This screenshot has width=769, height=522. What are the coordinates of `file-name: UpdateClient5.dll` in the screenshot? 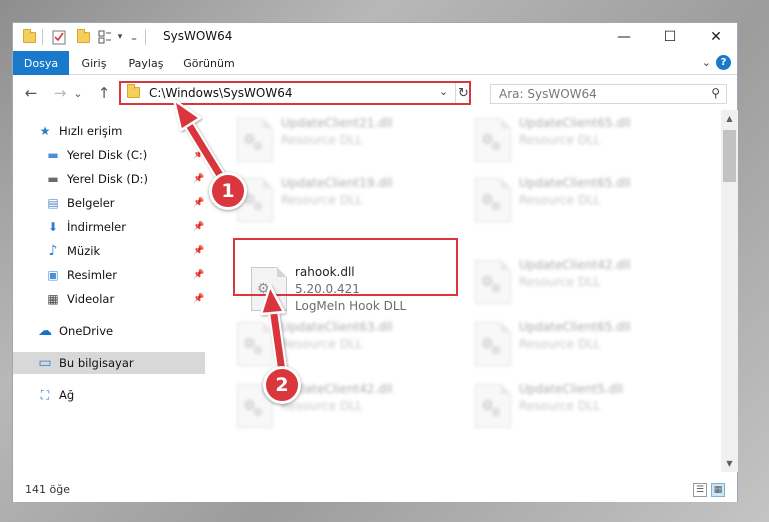 It's located at (571, 389).